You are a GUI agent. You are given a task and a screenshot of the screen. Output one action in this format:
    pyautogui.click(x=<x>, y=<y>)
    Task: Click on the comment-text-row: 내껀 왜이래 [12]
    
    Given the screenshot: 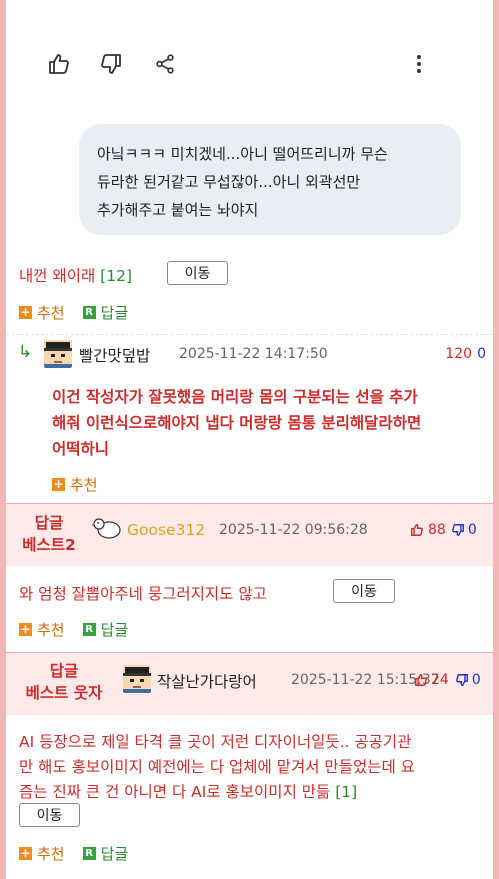 What is the action you would take?
    pyautogui.click(x=75, y=275)
    